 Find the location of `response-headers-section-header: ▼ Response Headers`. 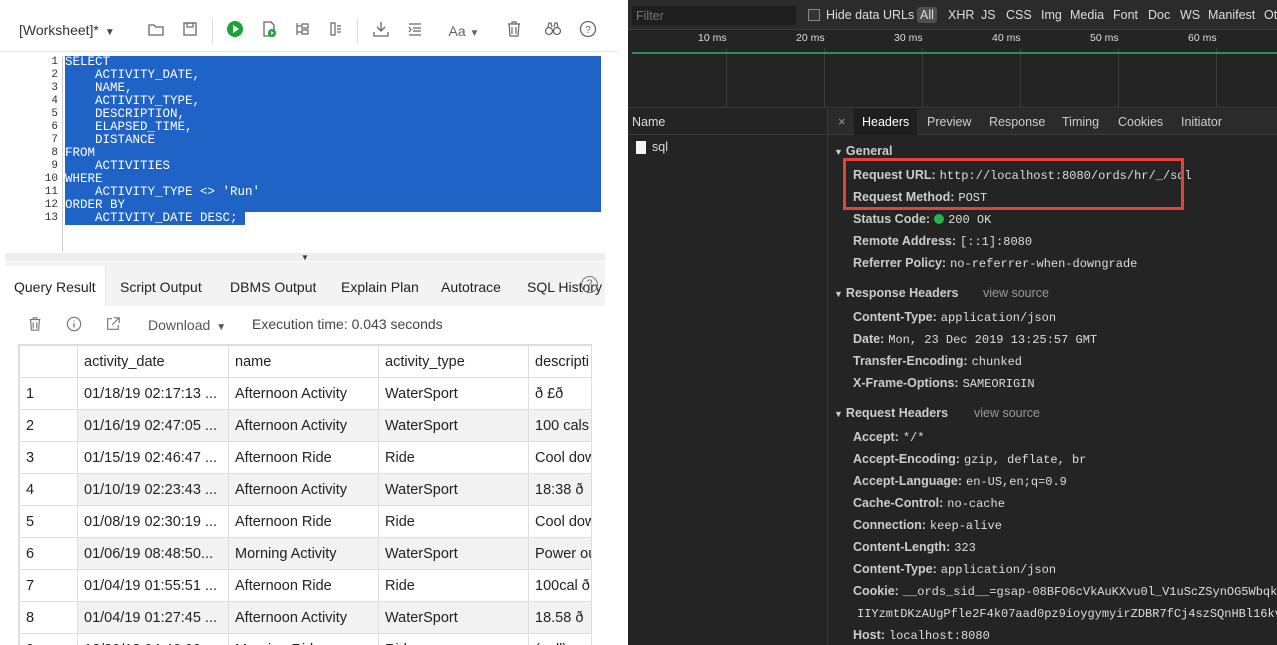

response-headers-section-header: ▼ Response Headers is located at coordinates (896, 293).